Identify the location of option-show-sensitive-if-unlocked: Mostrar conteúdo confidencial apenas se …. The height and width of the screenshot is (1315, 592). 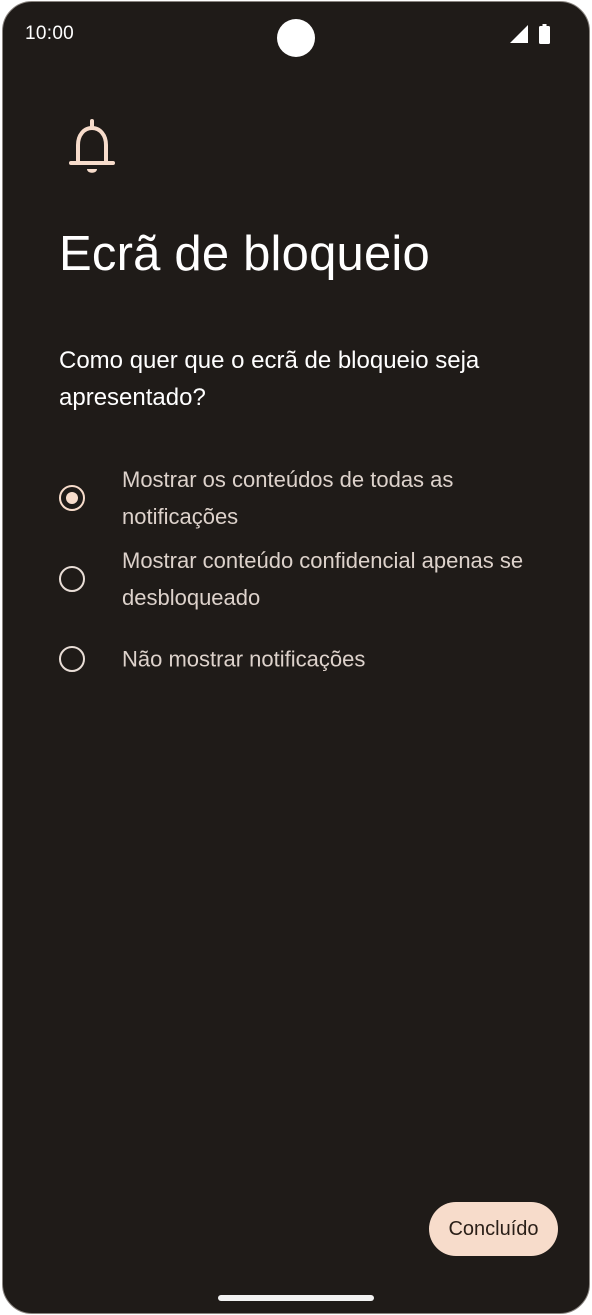
(296, 579).